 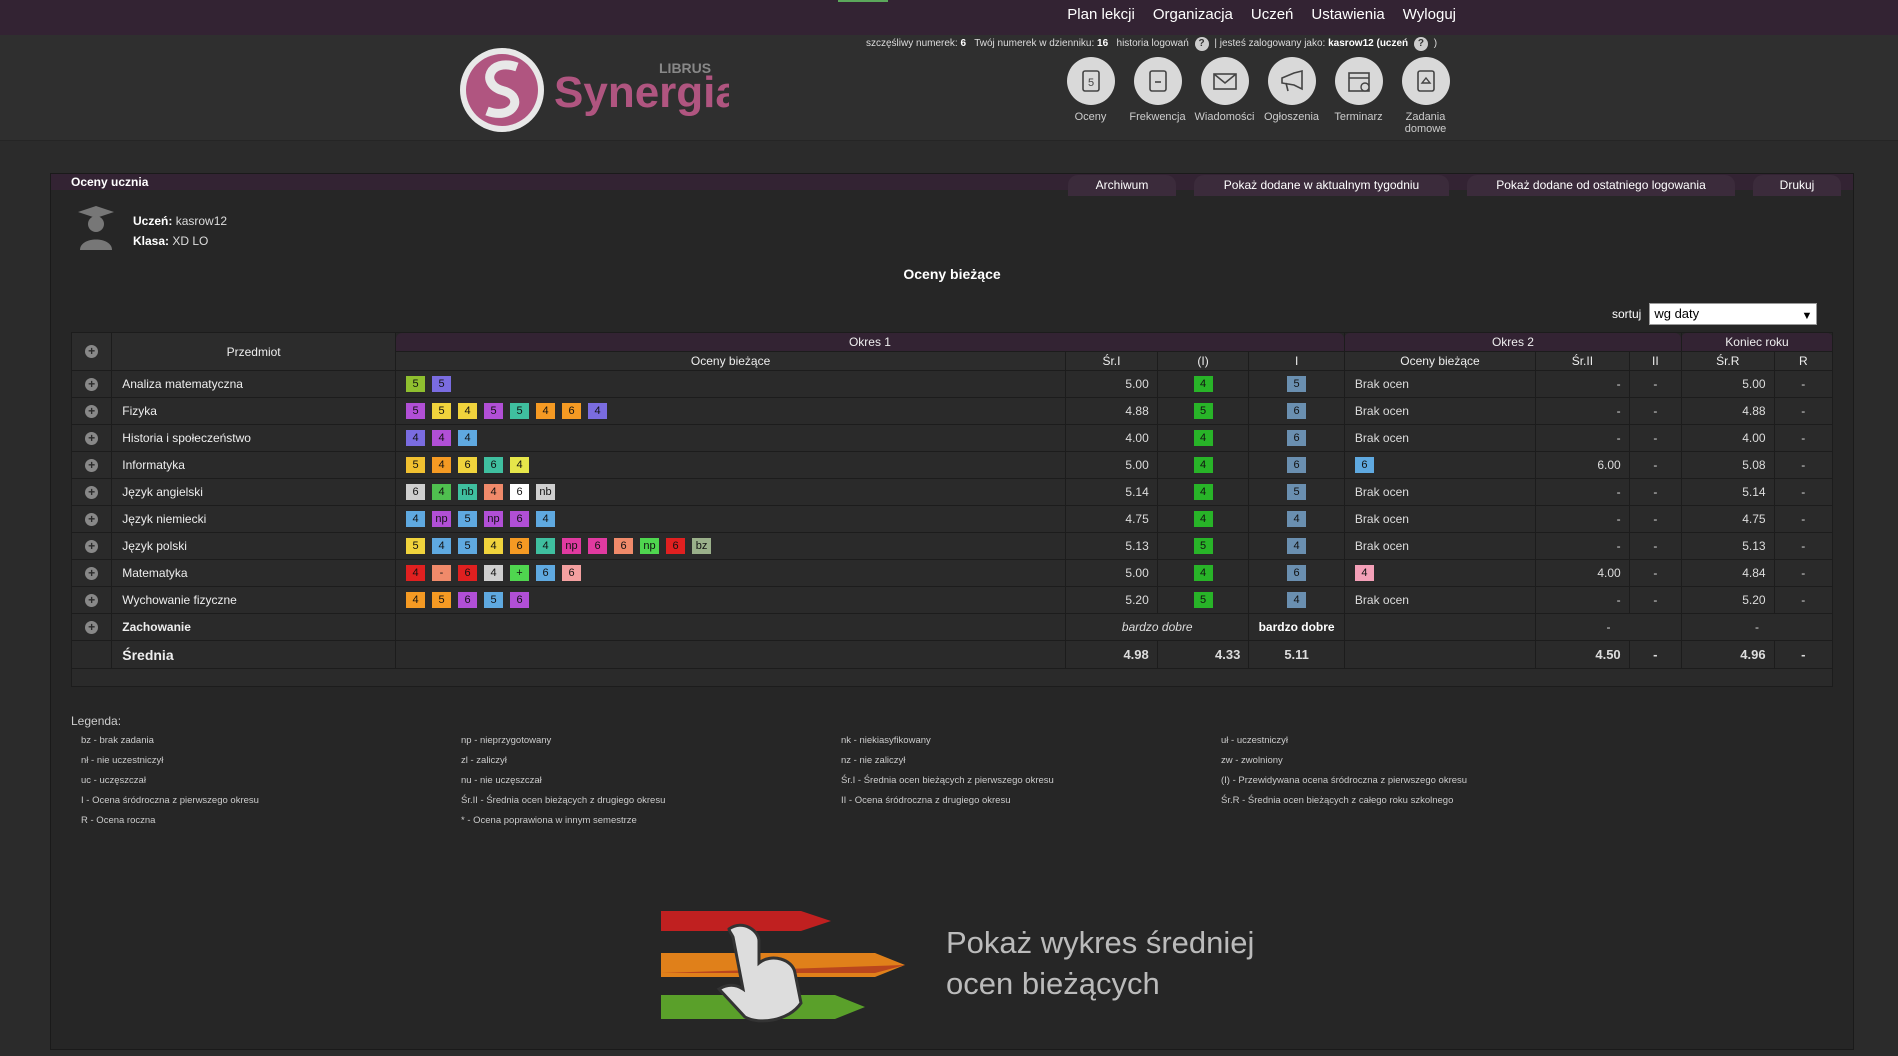 What do you see at coordinates (1101, 14) in the screenshot?
I see `menu-plan-lekcji: Plan lekcji` at bounding box center [1101, 14].